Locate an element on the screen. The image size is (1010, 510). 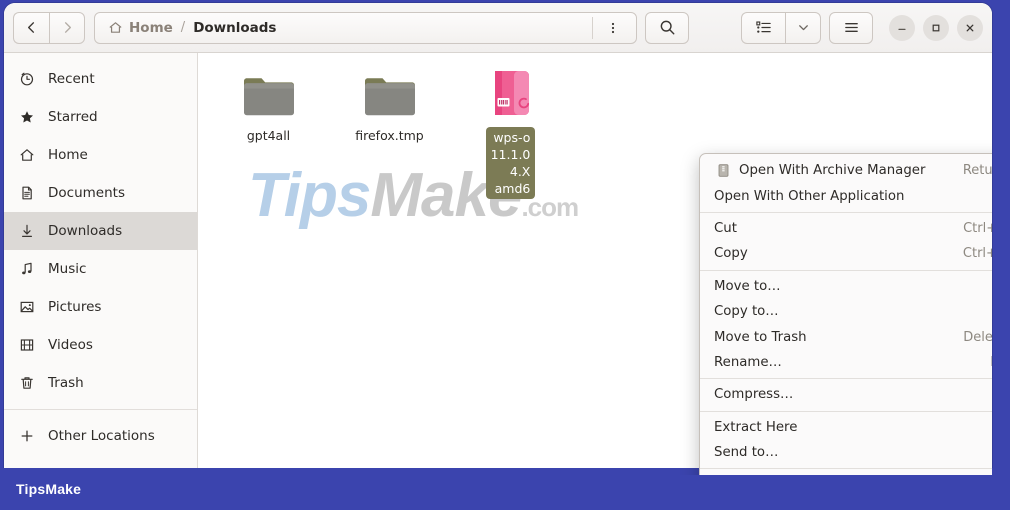
plus-icon is located at coordinates (26, 436).